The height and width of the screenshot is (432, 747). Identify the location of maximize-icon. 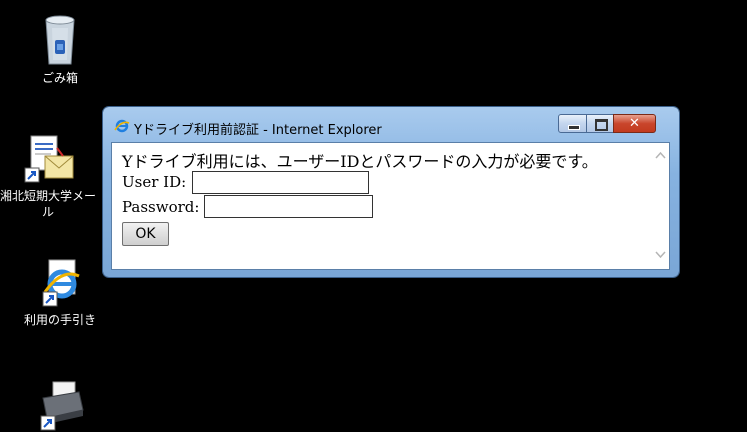
(601, 125).